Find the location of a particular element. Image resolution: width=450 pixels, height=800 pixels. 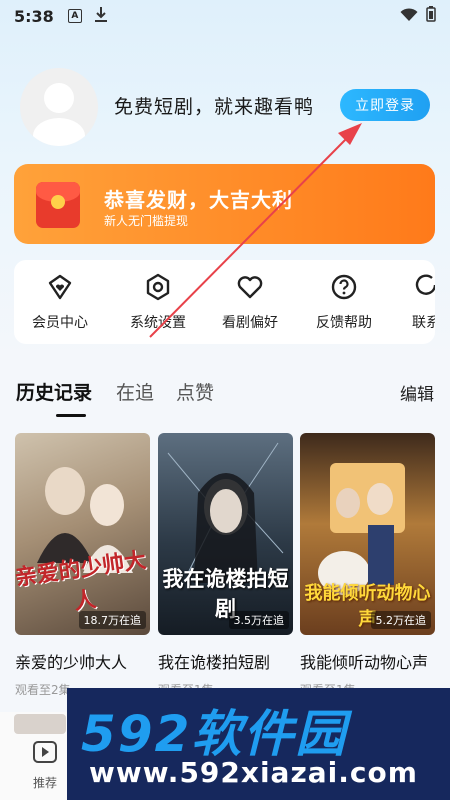

follow-count: 5.2万在追 is located at coordinates (400, 620).